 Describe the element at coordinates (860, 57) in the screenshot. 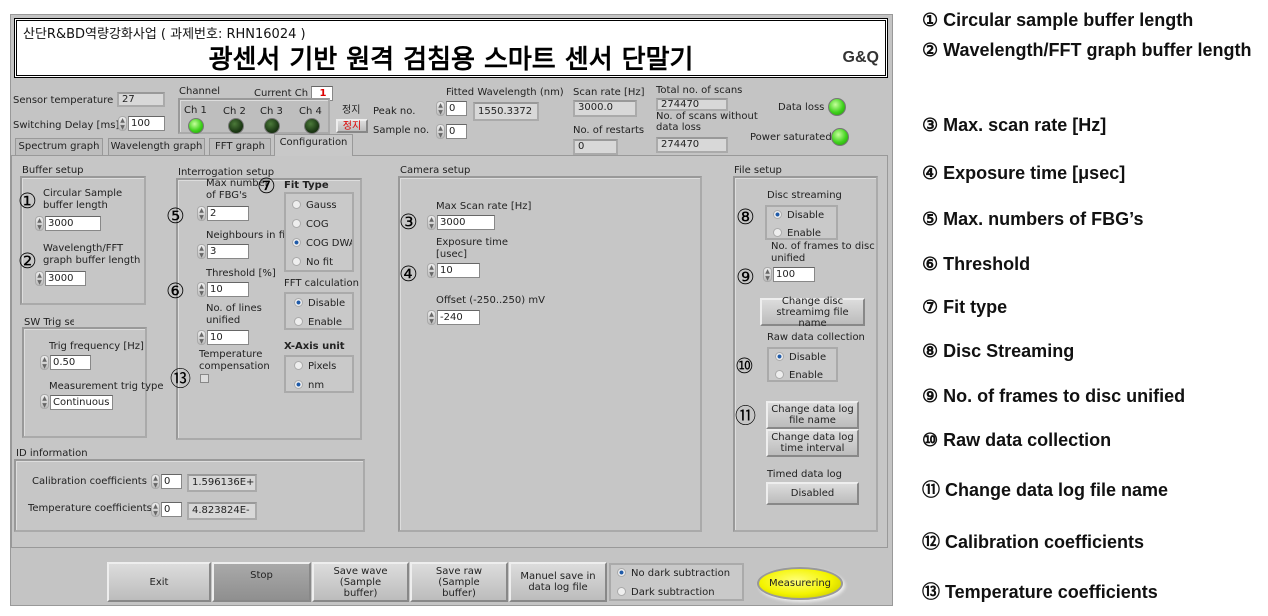

I see `gq-logo: G&Q` at that location.